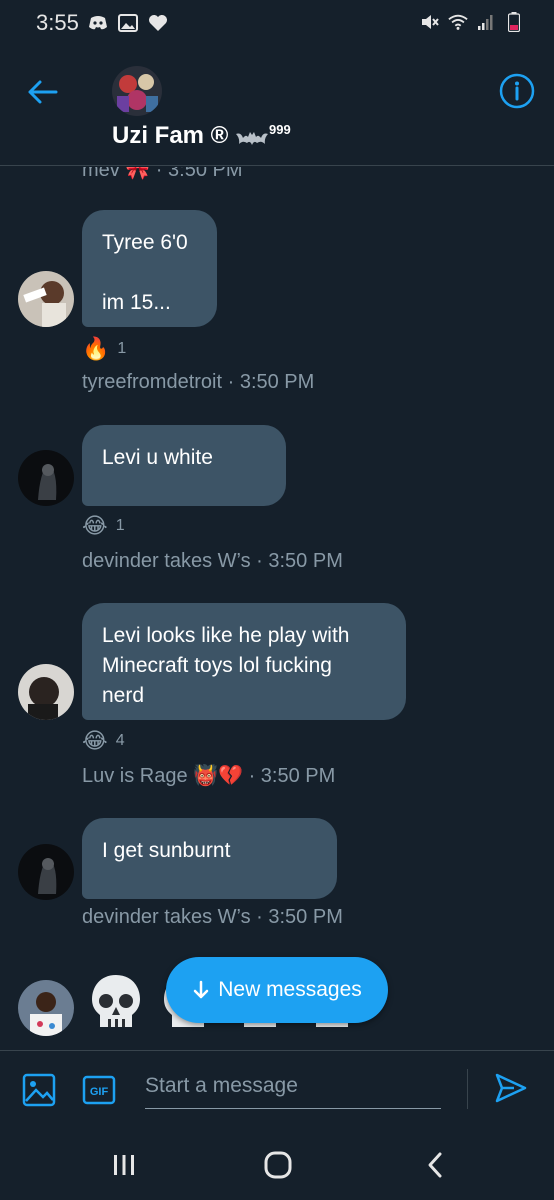 The height and width of the screenshot is (1200, 554). What do you see at coordinates (57, 22) in the screenshot?
I see `status-time: 3:55` at bounding box center [57, 22].